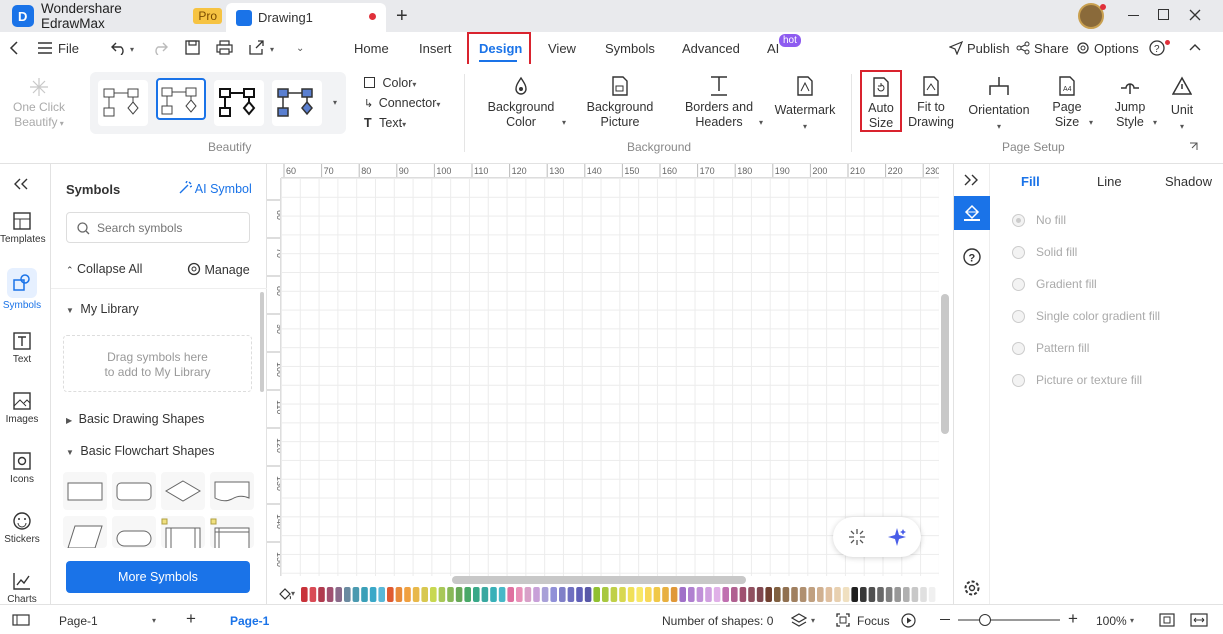  I want to click on ai-symbol-button: AI Symbol, so click(215, 188).